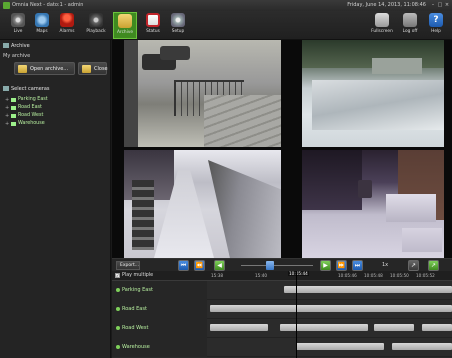 This screenshot has width=452, height=358. Describe the element at coordinates (117, 275) in the screenshot. I see `play-multiple-checkbox: ✓` at that location.